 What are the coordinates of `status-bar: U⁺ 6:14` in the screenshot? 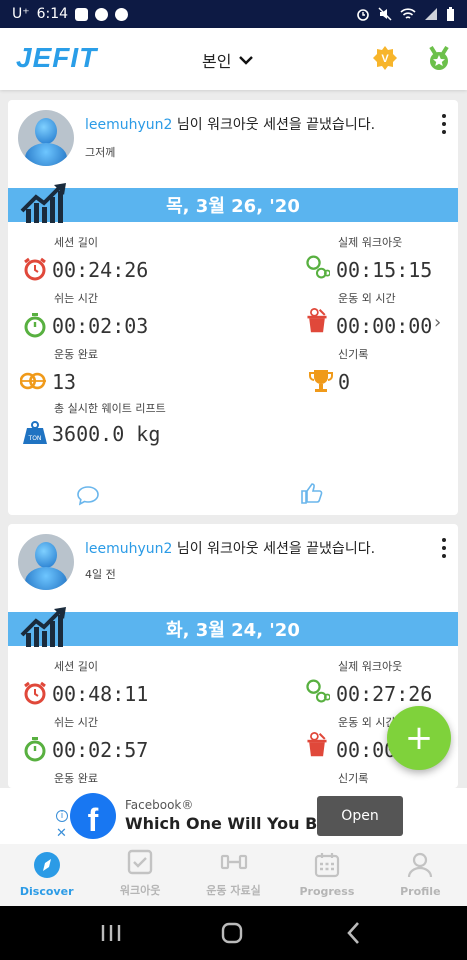 It's located at (233, 14).